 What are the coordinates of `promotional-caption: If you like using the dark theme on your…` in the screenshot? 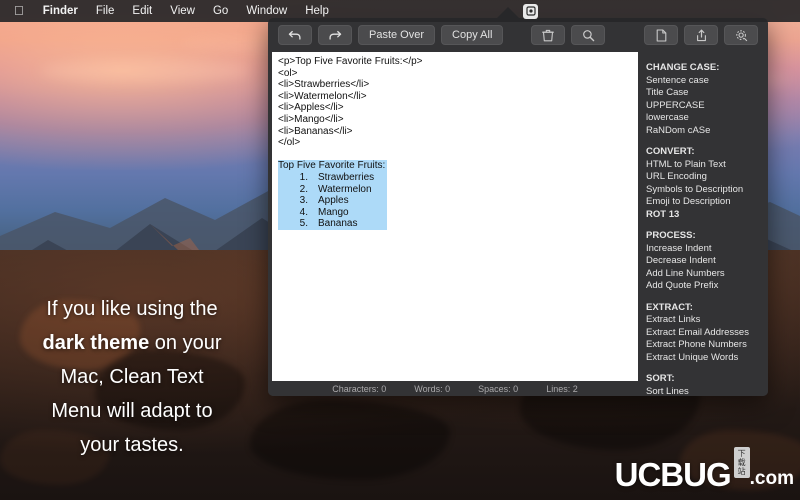 It's located at (132, 377).